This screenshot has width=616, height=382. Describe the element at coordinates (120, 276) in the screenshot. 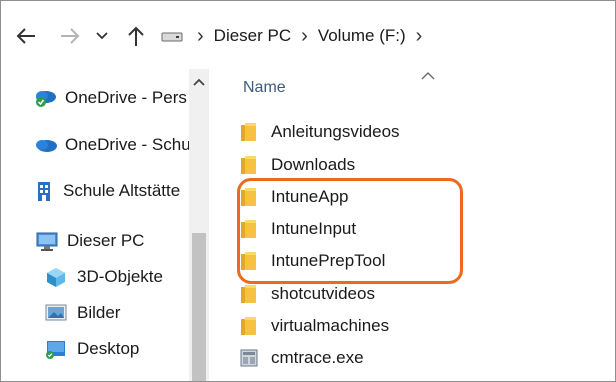

I see `sidebar-item-label: 3D-Objekte` at that location.